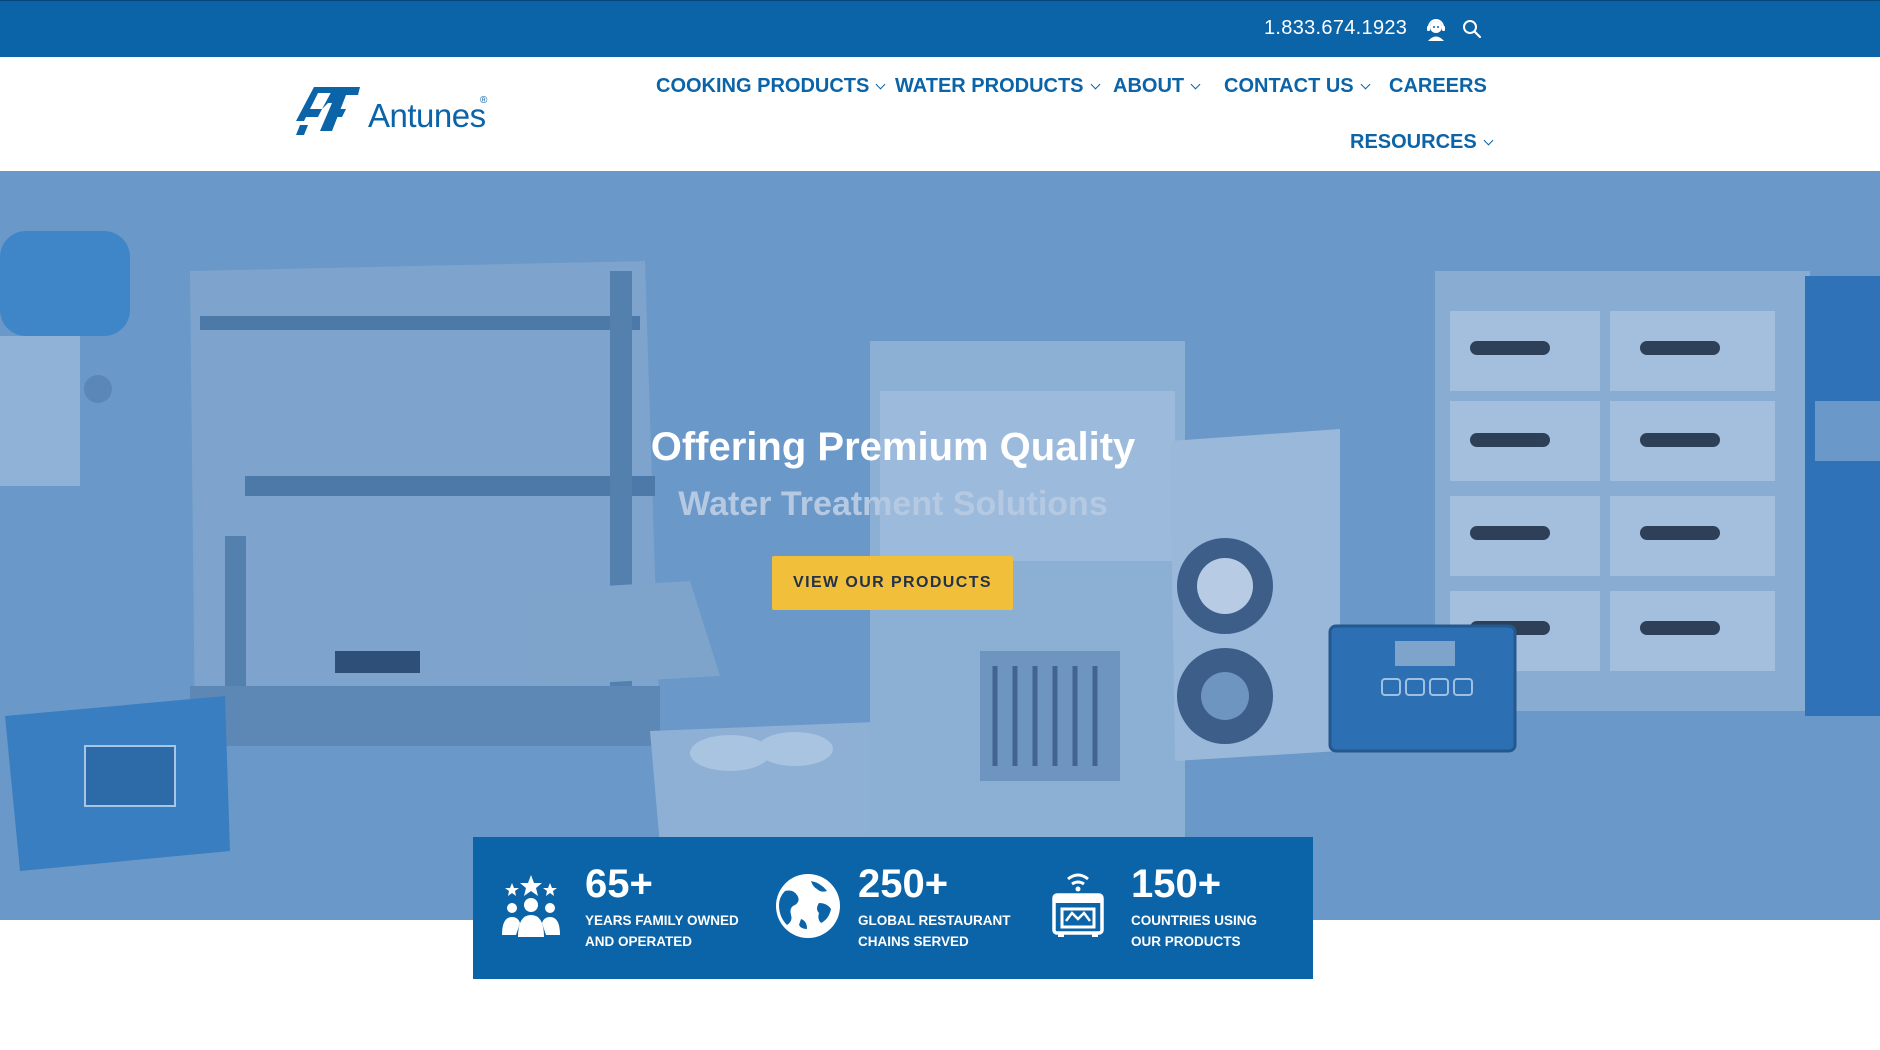 This screenshot has width=1880, height=1050. I want to click on globe-icon, so click(808, 906).